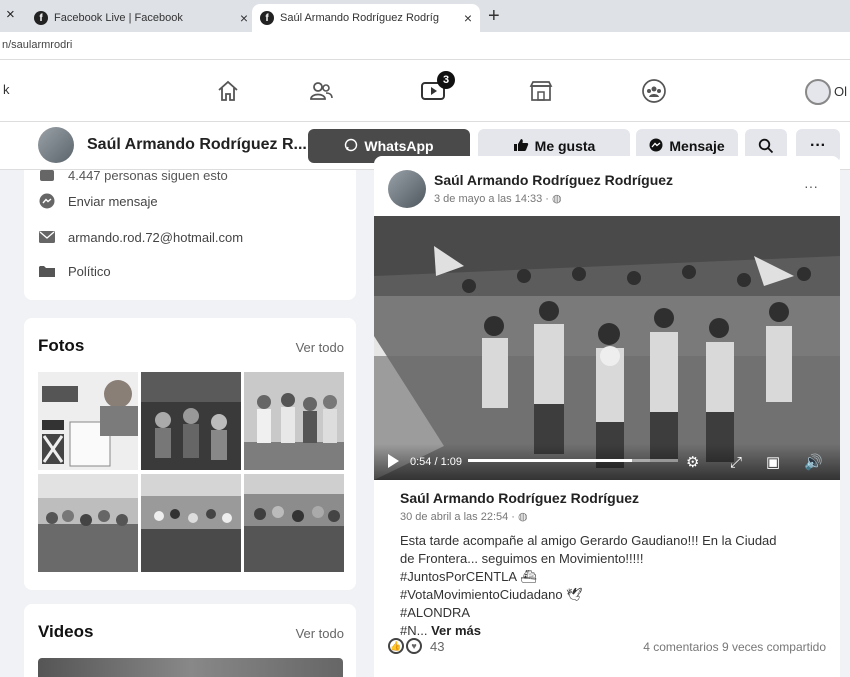 The width and height of the screenshot is (850, 677). I want to click on play-icon, so click(393, 461).